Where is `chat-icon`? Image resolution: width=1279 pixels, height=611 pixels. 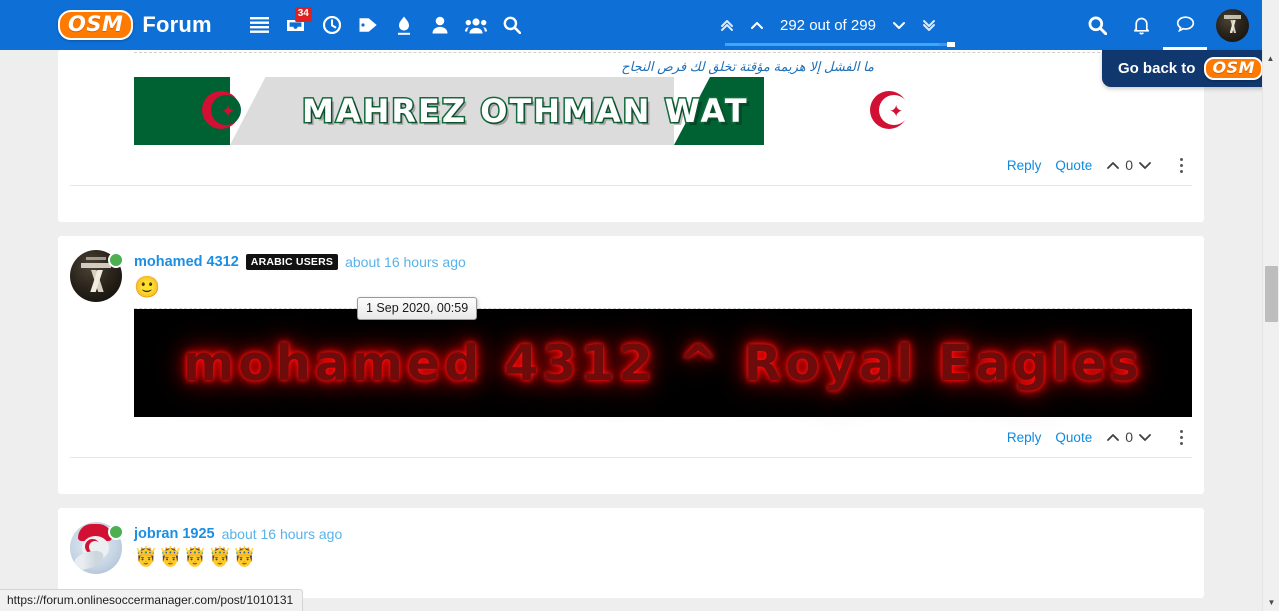
chat-icon is located at coordinates (1185, 25).